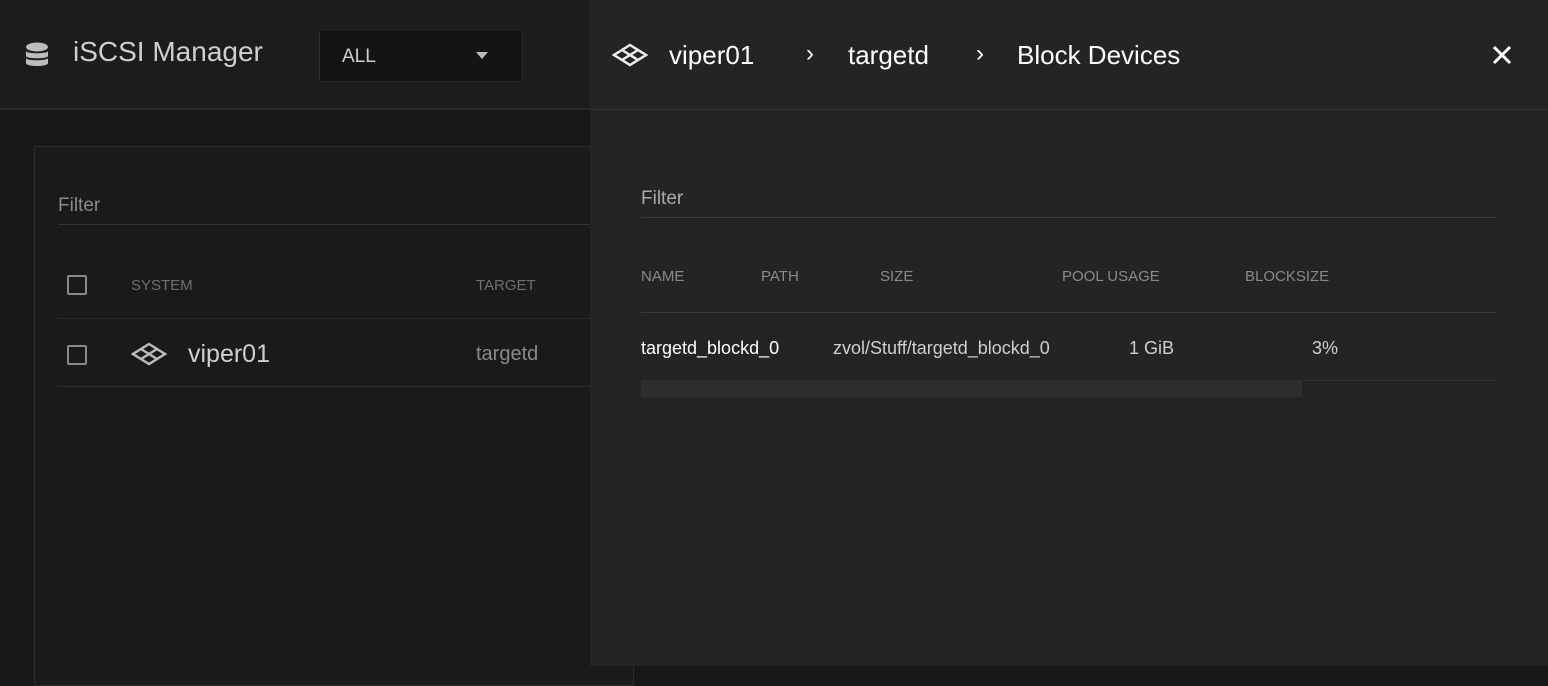  I want to click on column-header-size: SIZE, so click(897, 276).